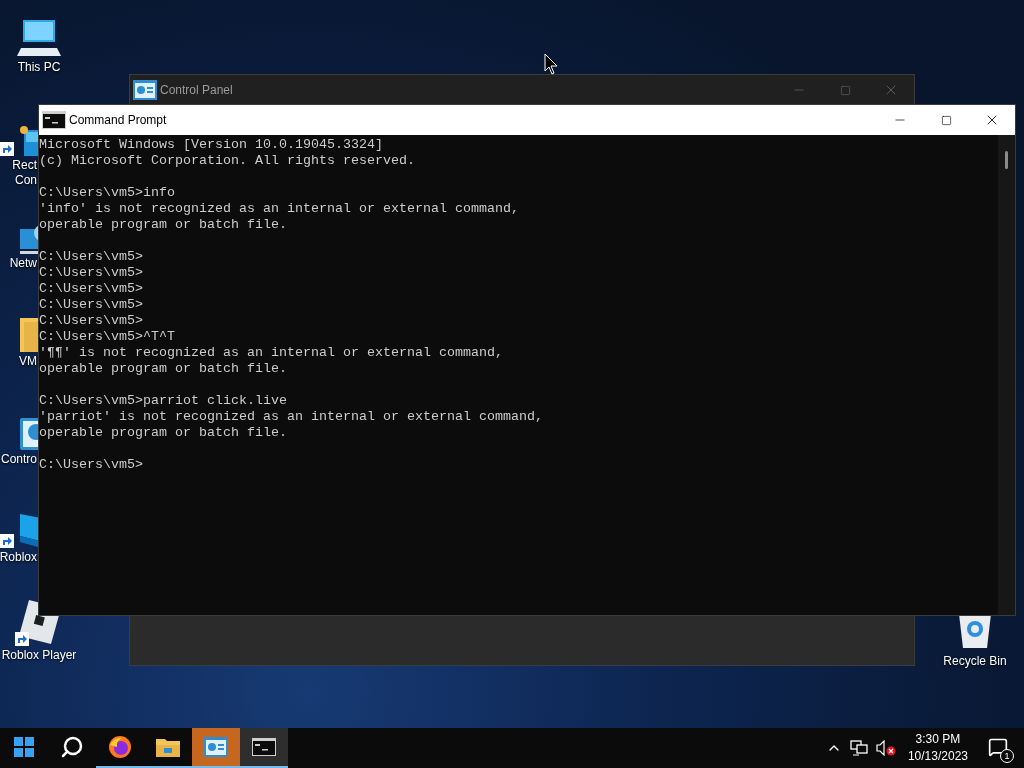 Image resolution: width=1024 pixels, height=768 pixels. I want to click on console-line: C:\Users\vm5>^T^T, so click(107, 337).